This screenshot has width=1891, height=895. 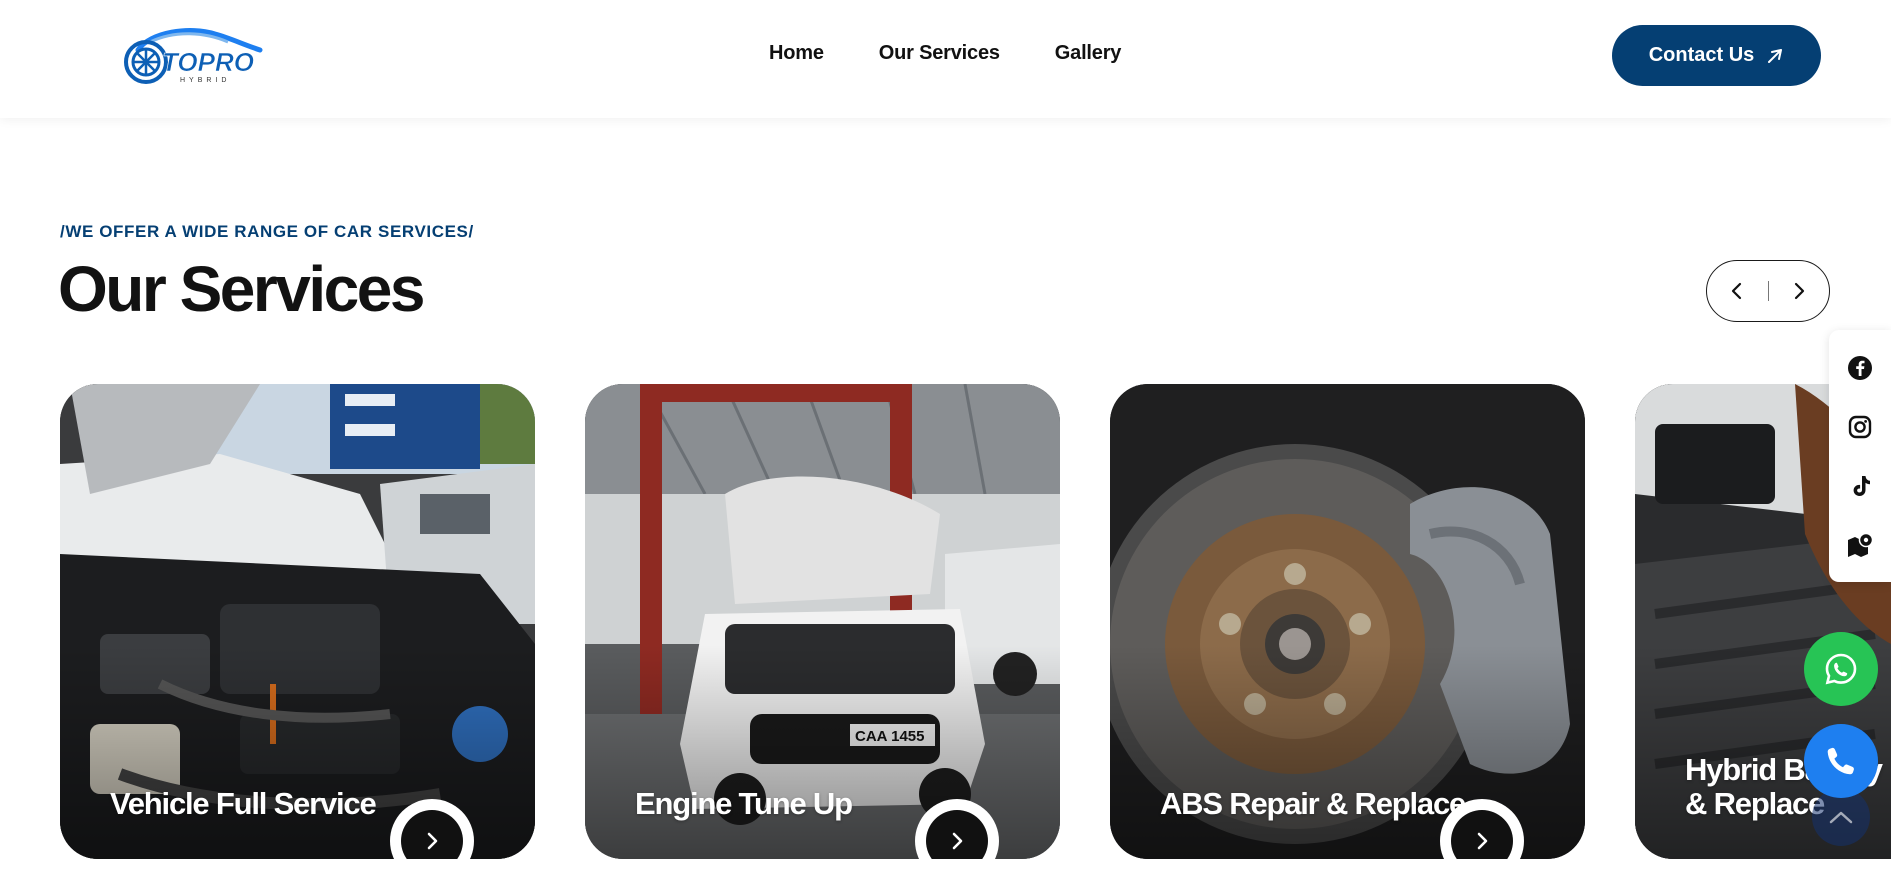 I want to click on logo-text: TOPRO, so click(x=208, y=62).